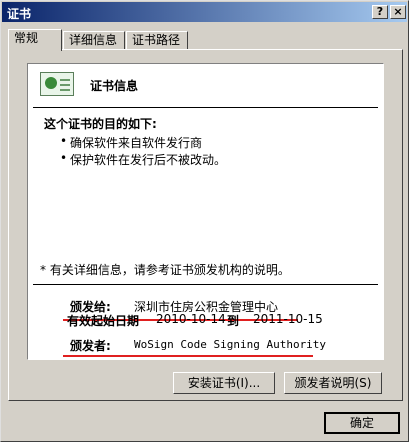 This screenshot has height=442, width=409. What do you see at coordinates (204, 12) in the screenshot?
I see `title-bar: 证书 ? ×` at bounding box center [204, 12].